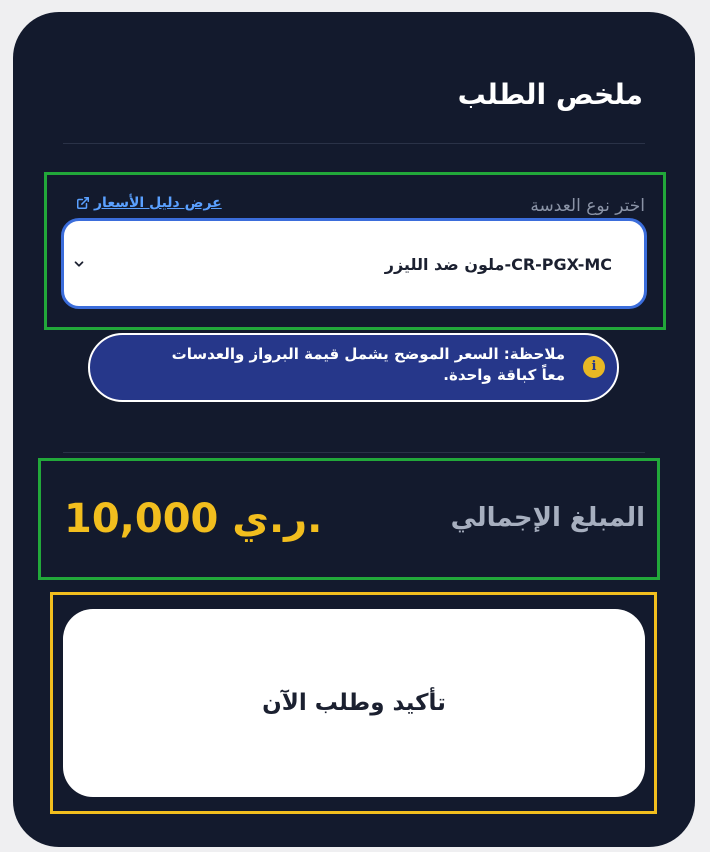  What do you see at coordinates (547, 518) in the screenshot?
I see `total-label: المبلغ الإجمالي` at bounding box center [547, 518].